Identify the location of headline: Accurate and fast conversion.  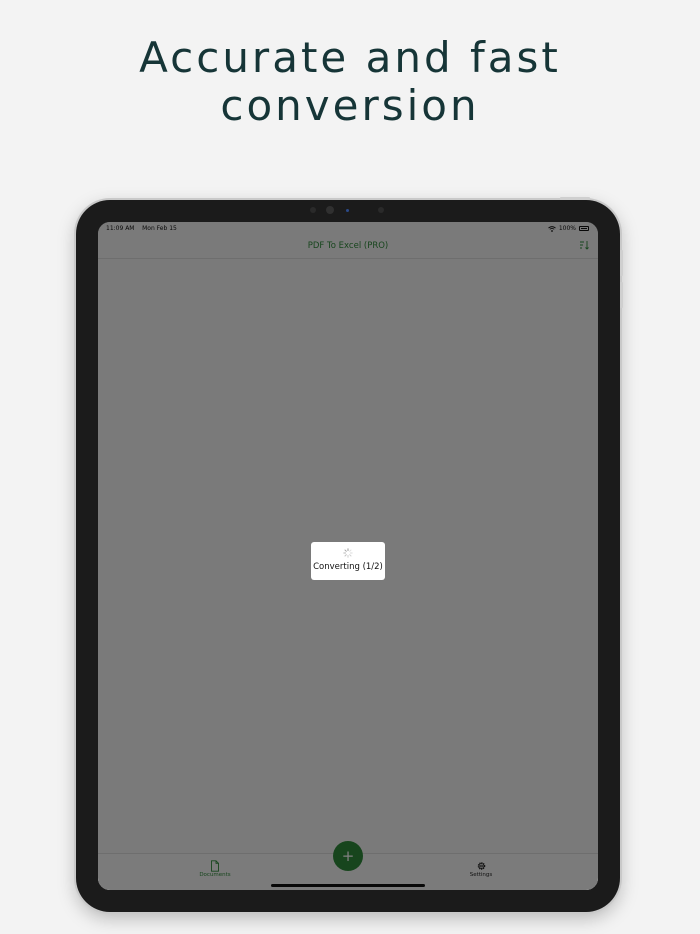
(350, 82).